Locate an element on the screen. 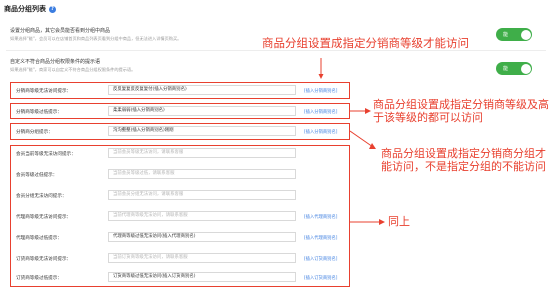 The image size is (554, 295). annotation-2-line1: 商品分组设置成指定分销商等级及高 is located at coordinates (461, 104).